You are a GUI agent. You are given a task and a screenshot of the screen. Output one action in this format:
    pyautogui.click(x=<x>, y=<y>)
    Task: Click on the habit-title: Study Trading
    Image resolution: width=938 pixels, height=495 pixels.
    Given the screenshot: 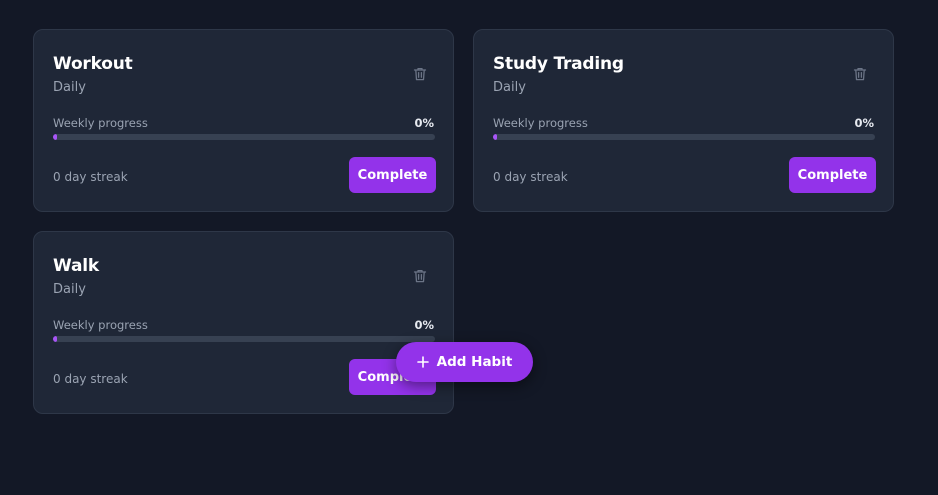 What is the action you would take?
    pyautogui.click(x=558, y=64)
    